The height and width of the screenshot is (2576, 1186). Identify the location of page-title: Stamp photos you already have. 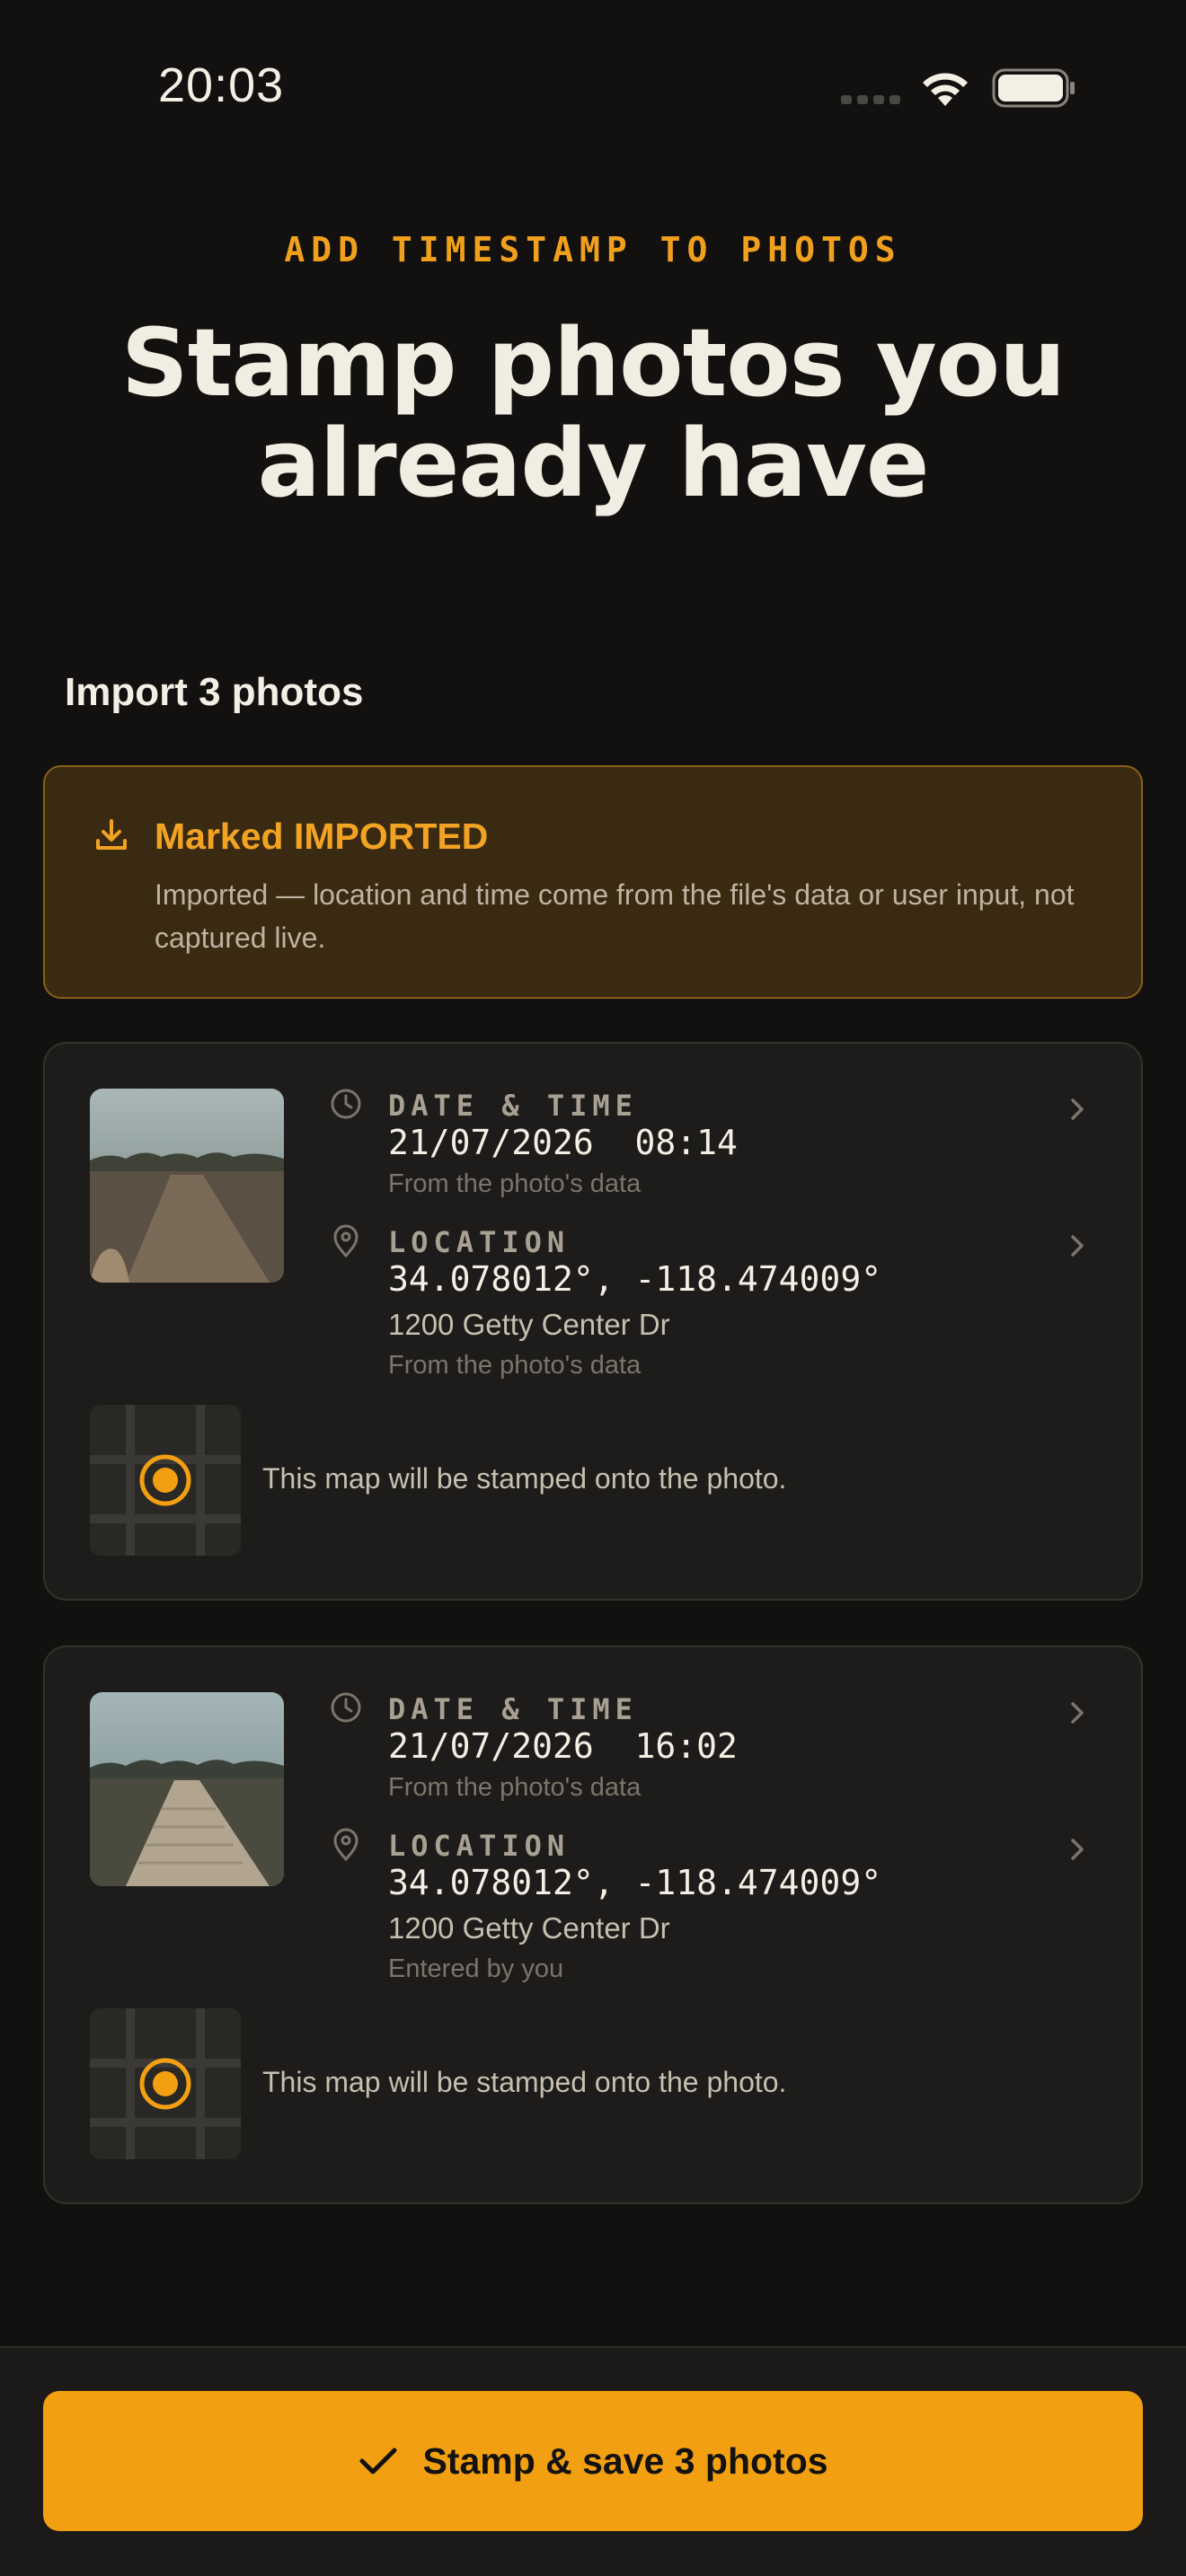
(593, 413).